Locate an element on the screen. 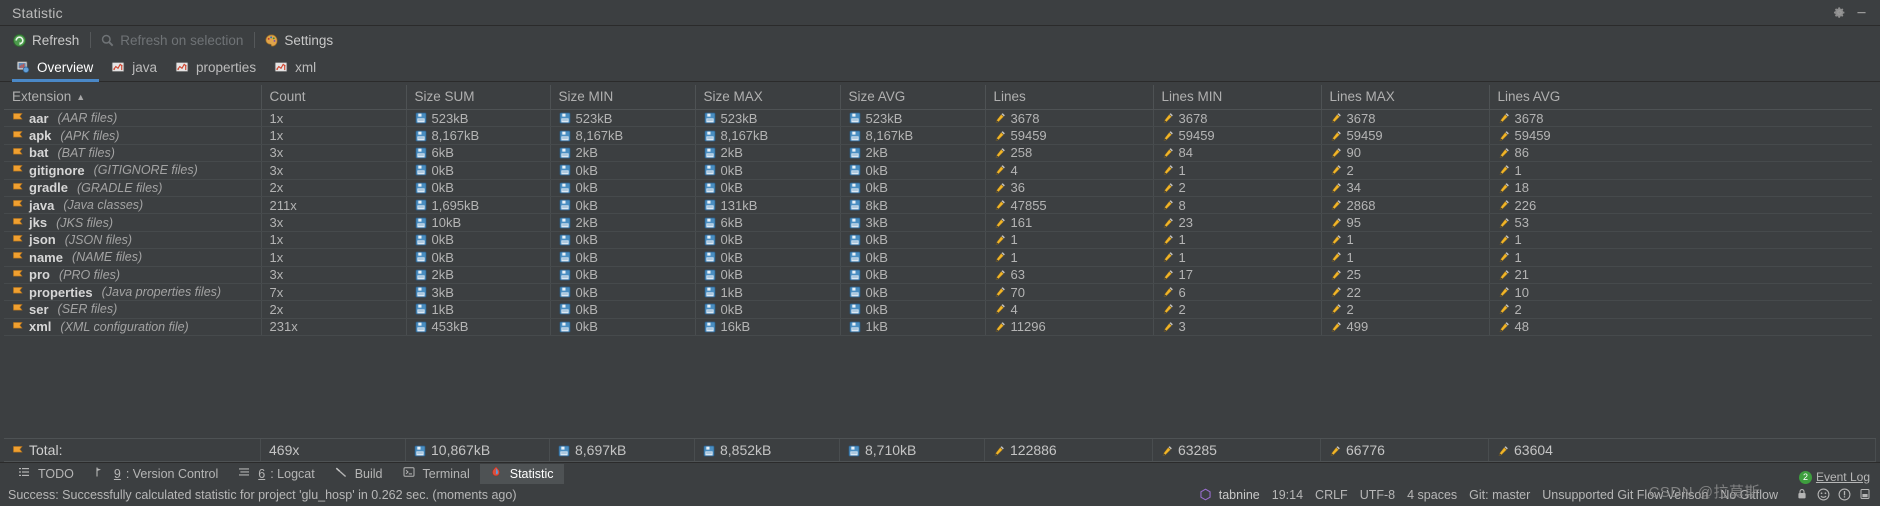 This screenshot has width=1880, height=506. count-value: 231x is located at coordinates (283, 327).